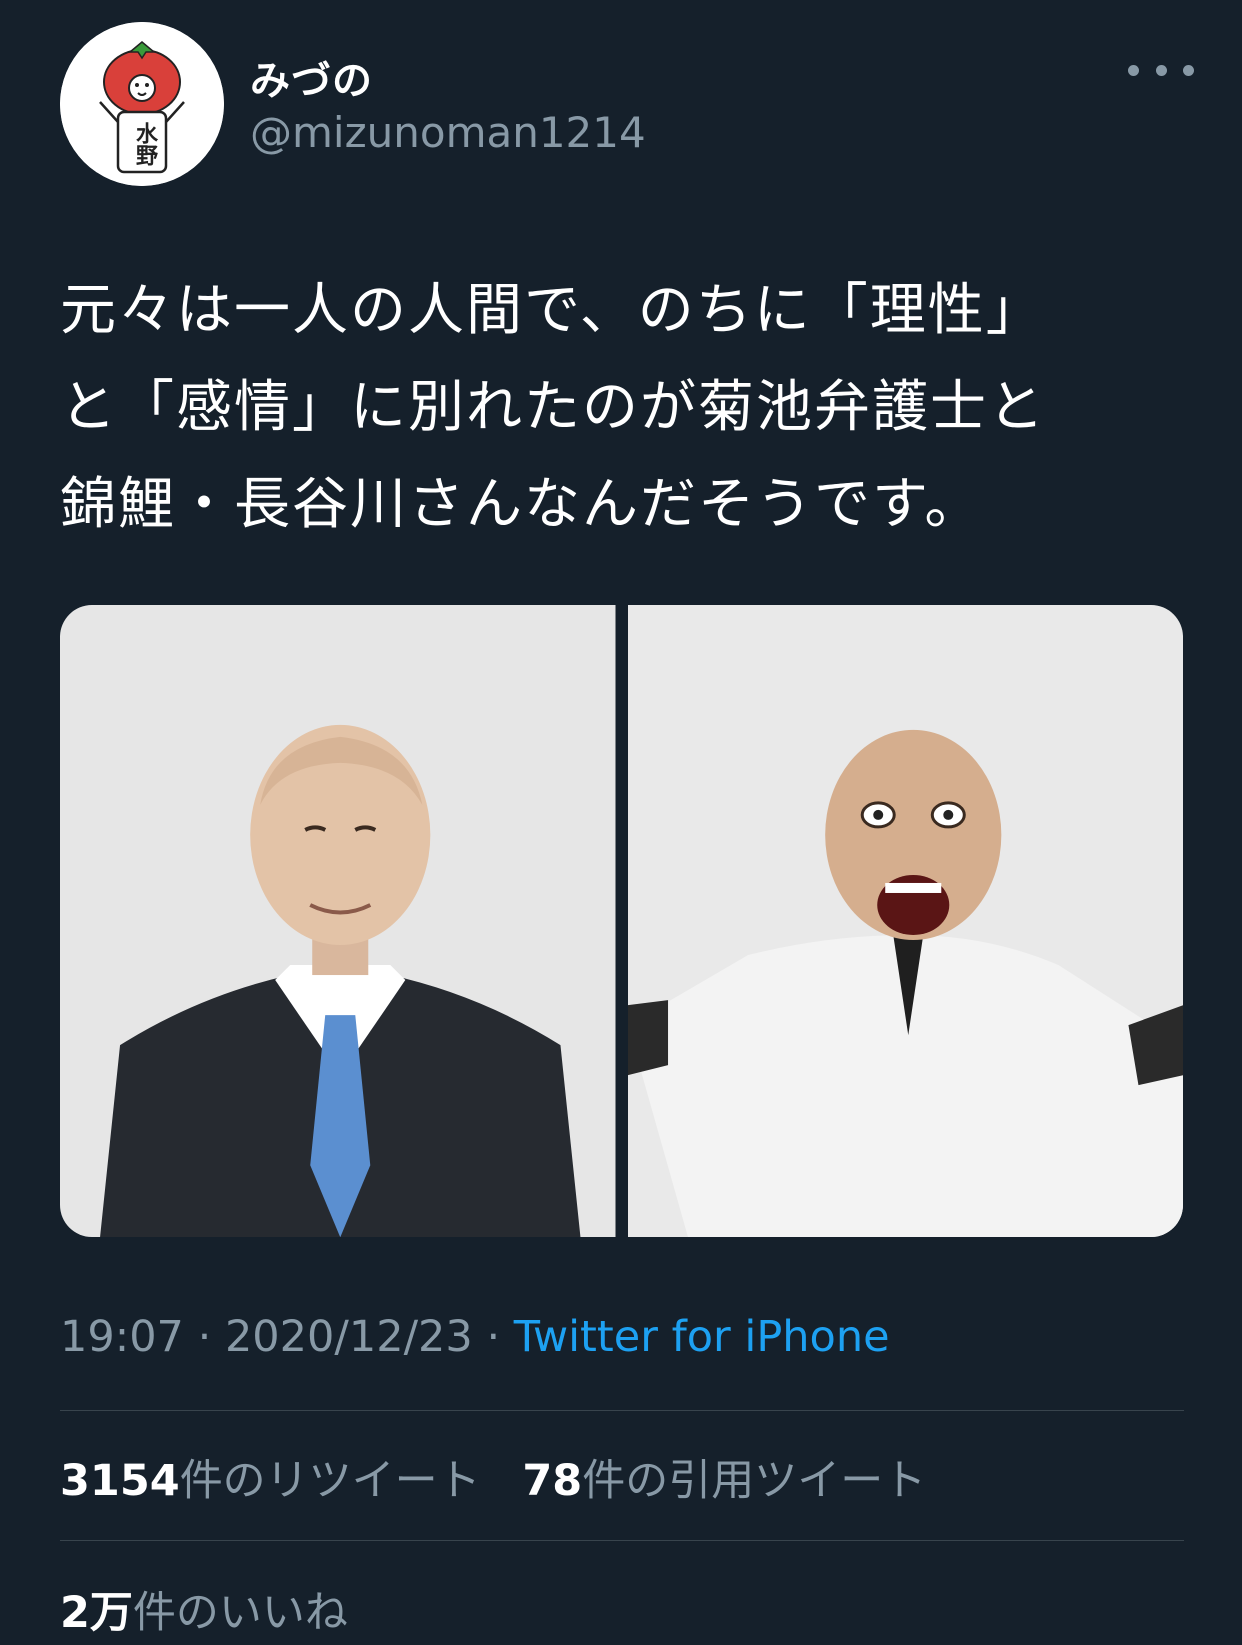  Describe the element at coordinates (240, 1613) in the screenshot. I see `likes-label: 件のいいね` at that location.